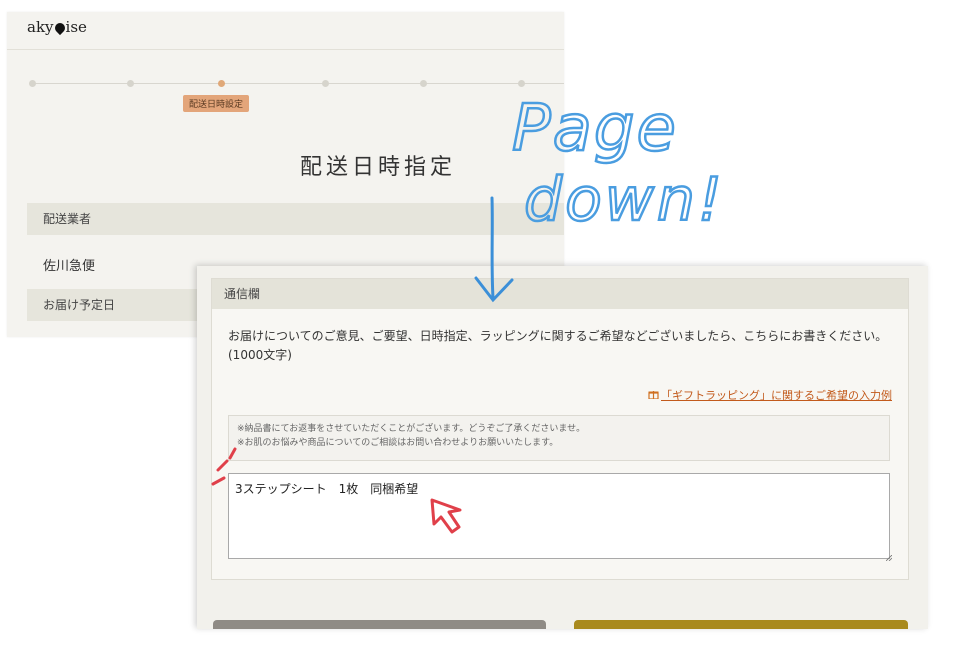 The image size is (953, 659). What do you see at coordinates (295, 219) in the screenshot?
I see `section-header-carrier: 配送業者` at bounding box center [295, 219].